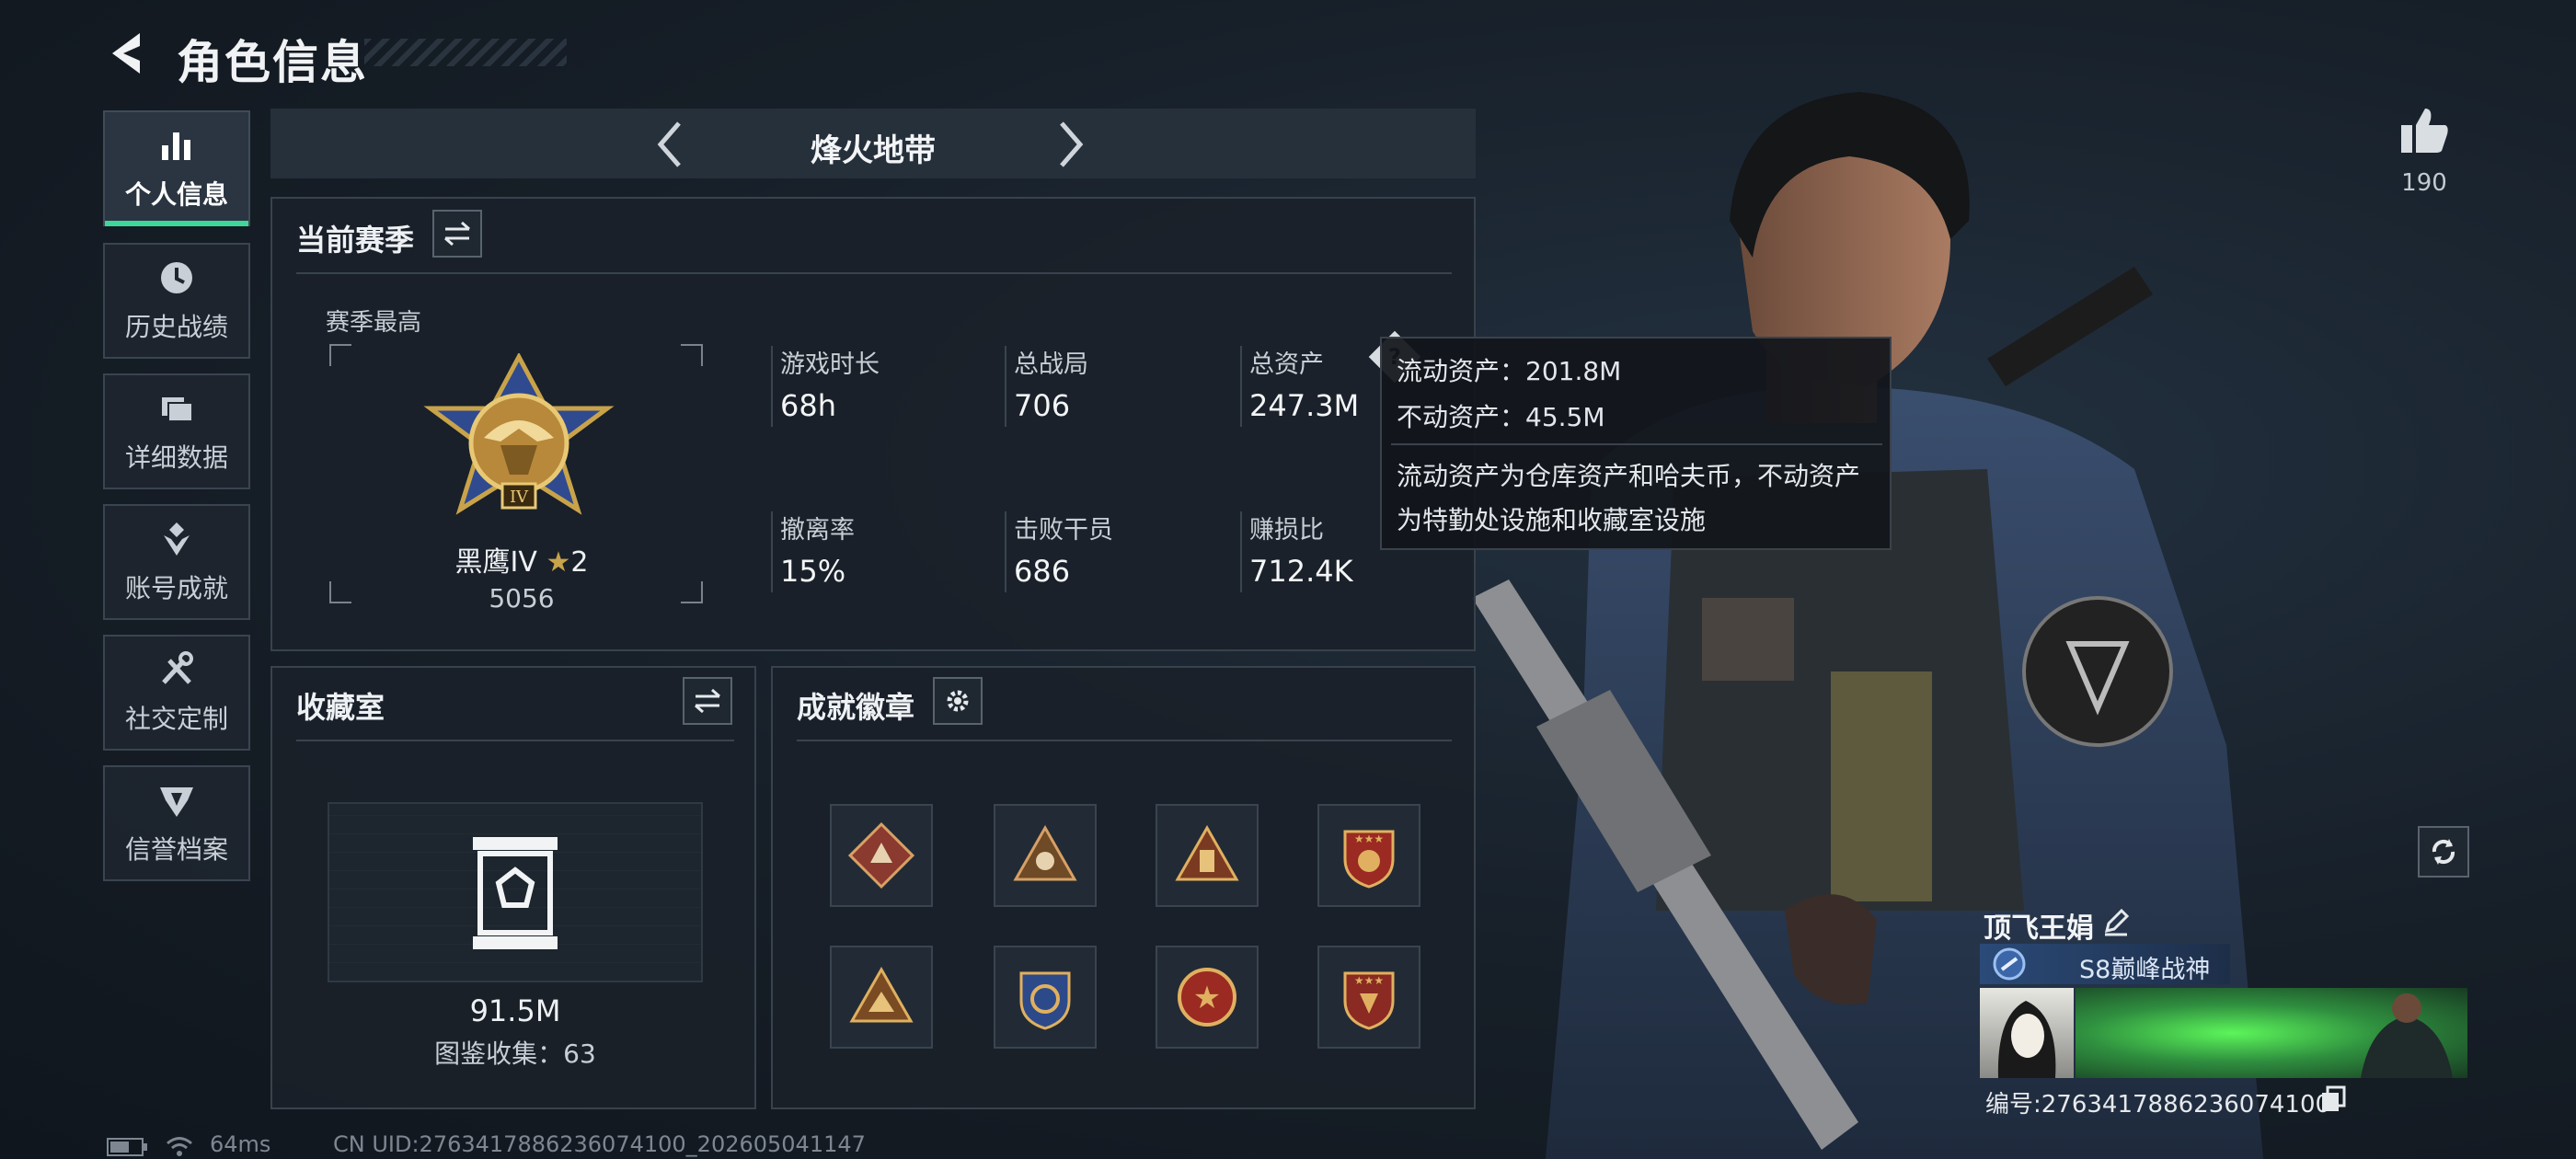  Describe the element at coordinates (176, 457) in the screenshot. I see `nav-label: 详细数据` at that location.